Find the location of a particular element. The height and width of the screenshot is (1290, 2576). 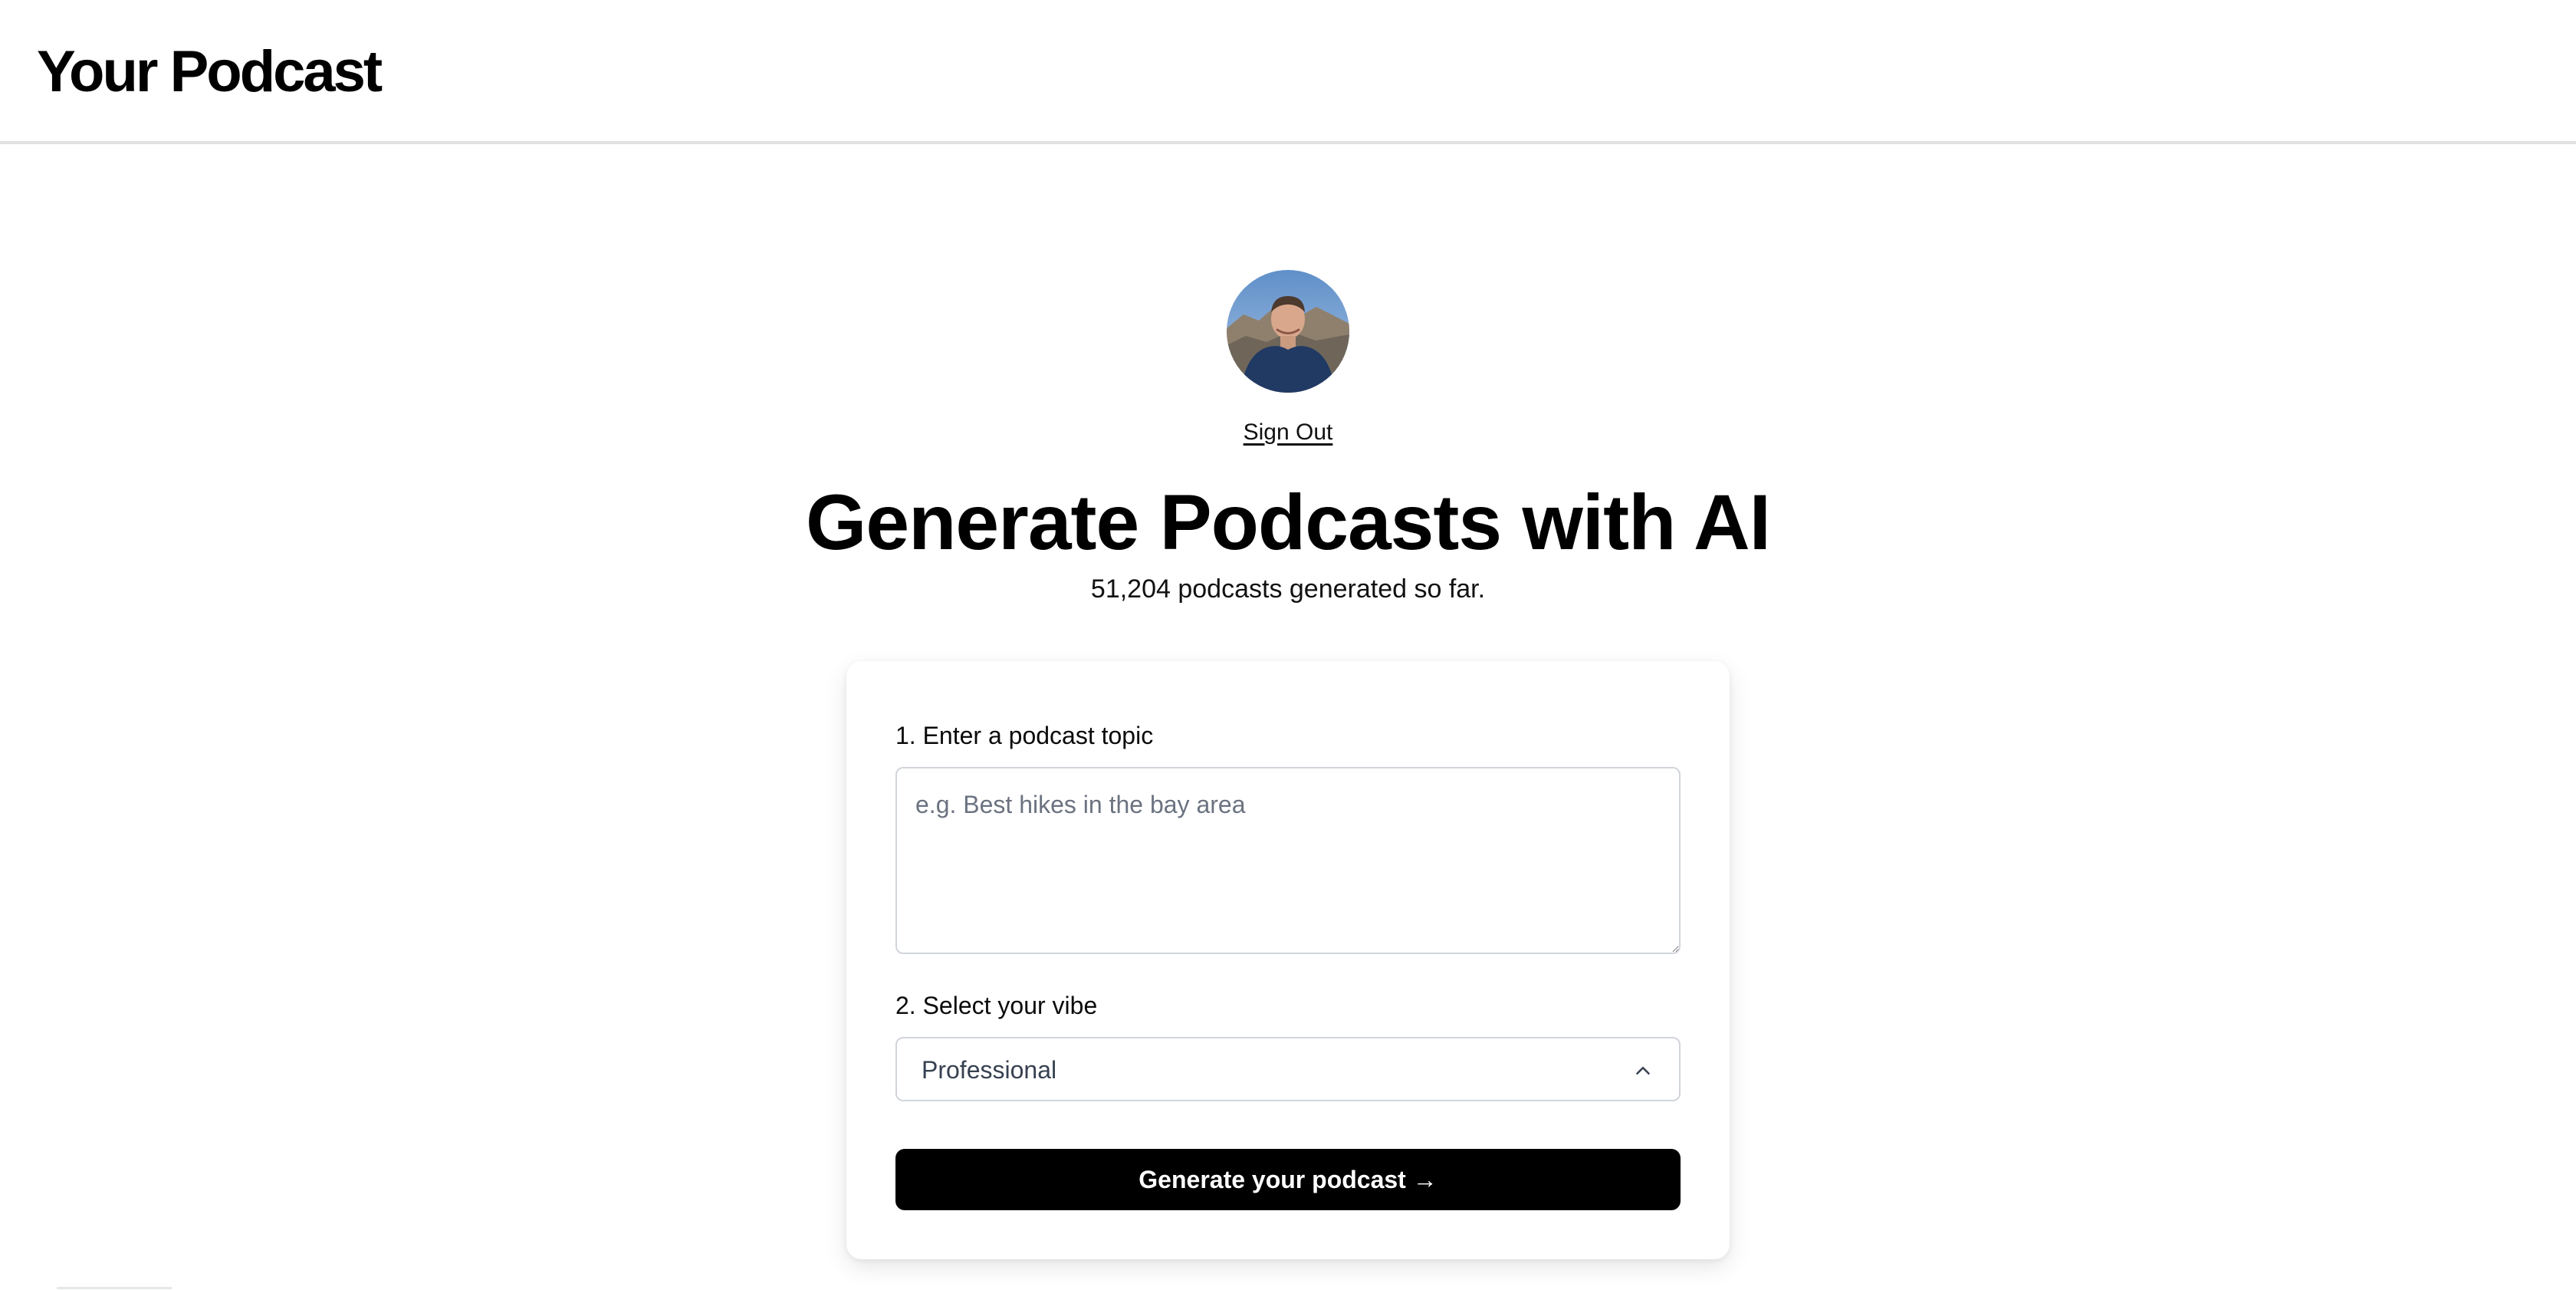

podcast-topic-textarea is located at coordinates (1288, 861).